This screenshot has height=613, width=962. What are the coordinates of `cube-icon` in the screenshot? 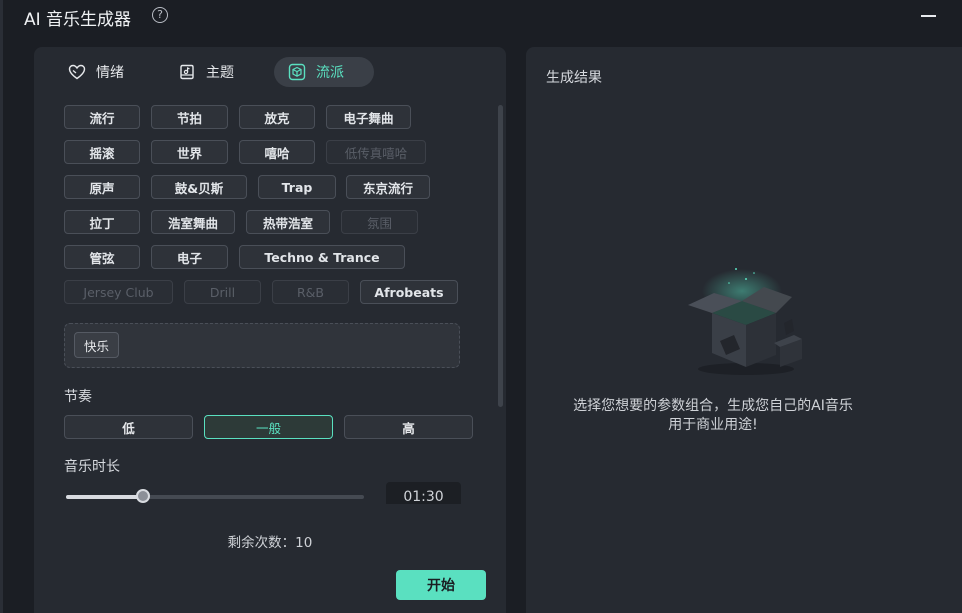 It's located at (297, 72).